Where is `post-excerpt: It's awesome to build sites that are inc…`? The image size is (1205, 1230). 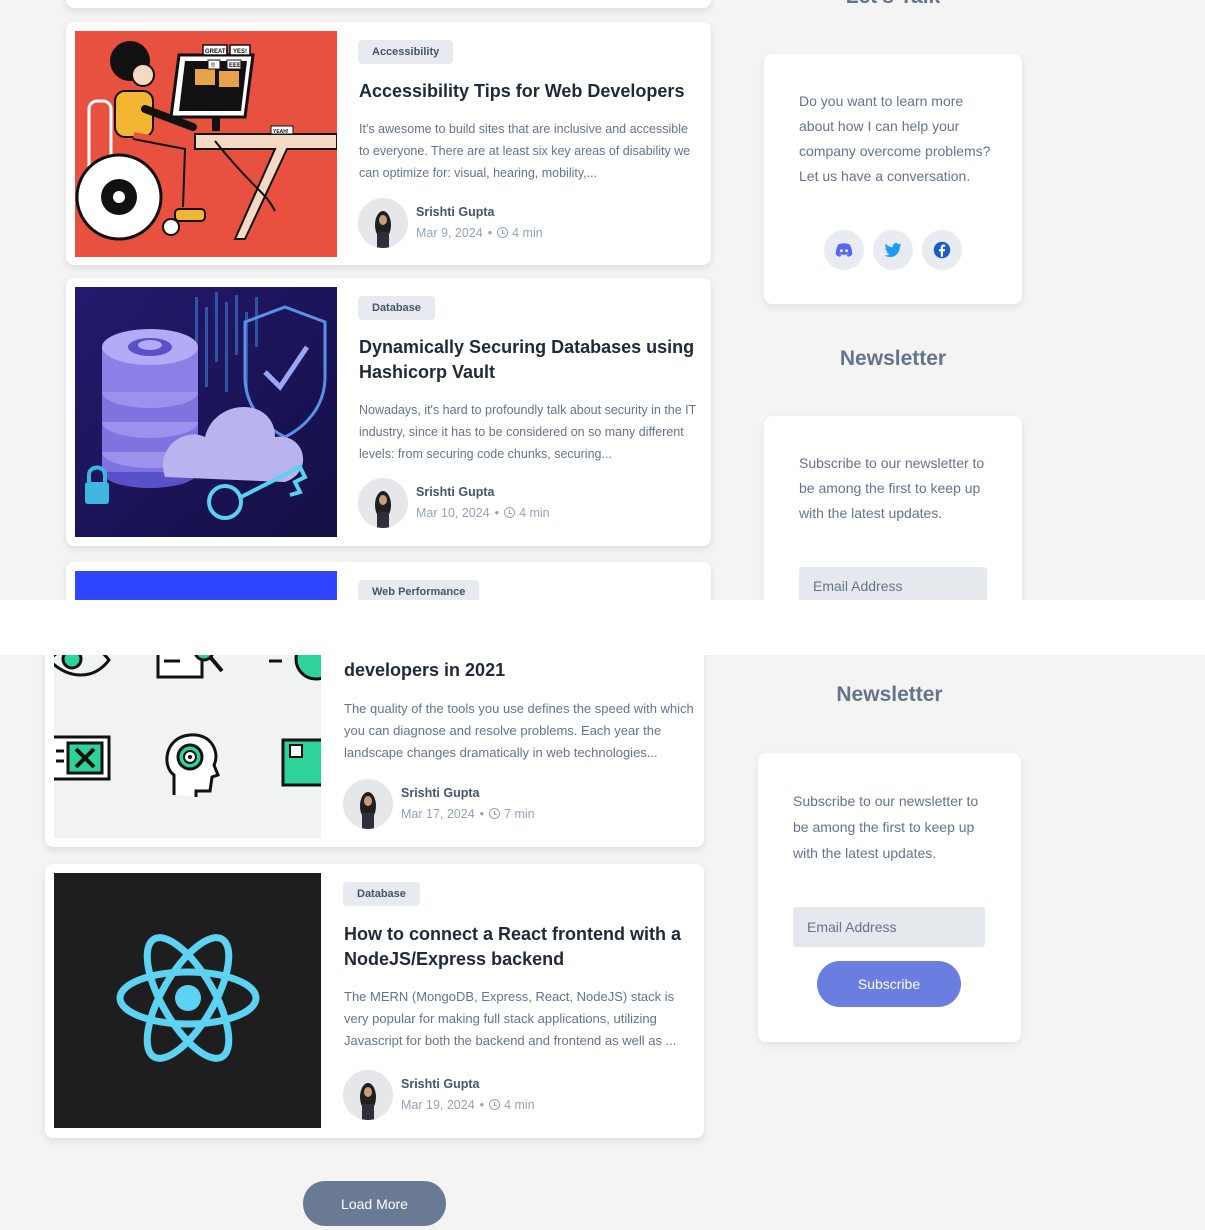 post-excerpt: It's awesome to build sites that are inc… is located at coordinates (525, 151).